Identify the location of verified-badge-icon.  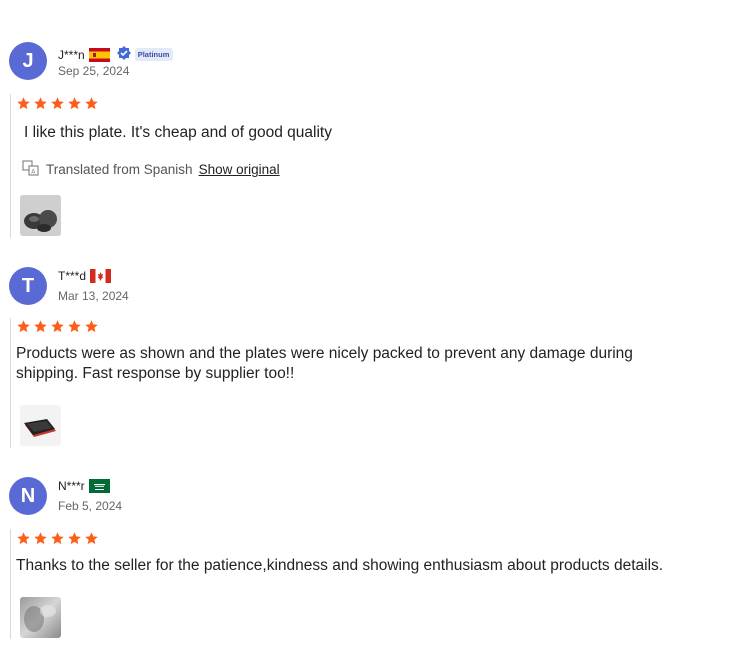
(124, 54).